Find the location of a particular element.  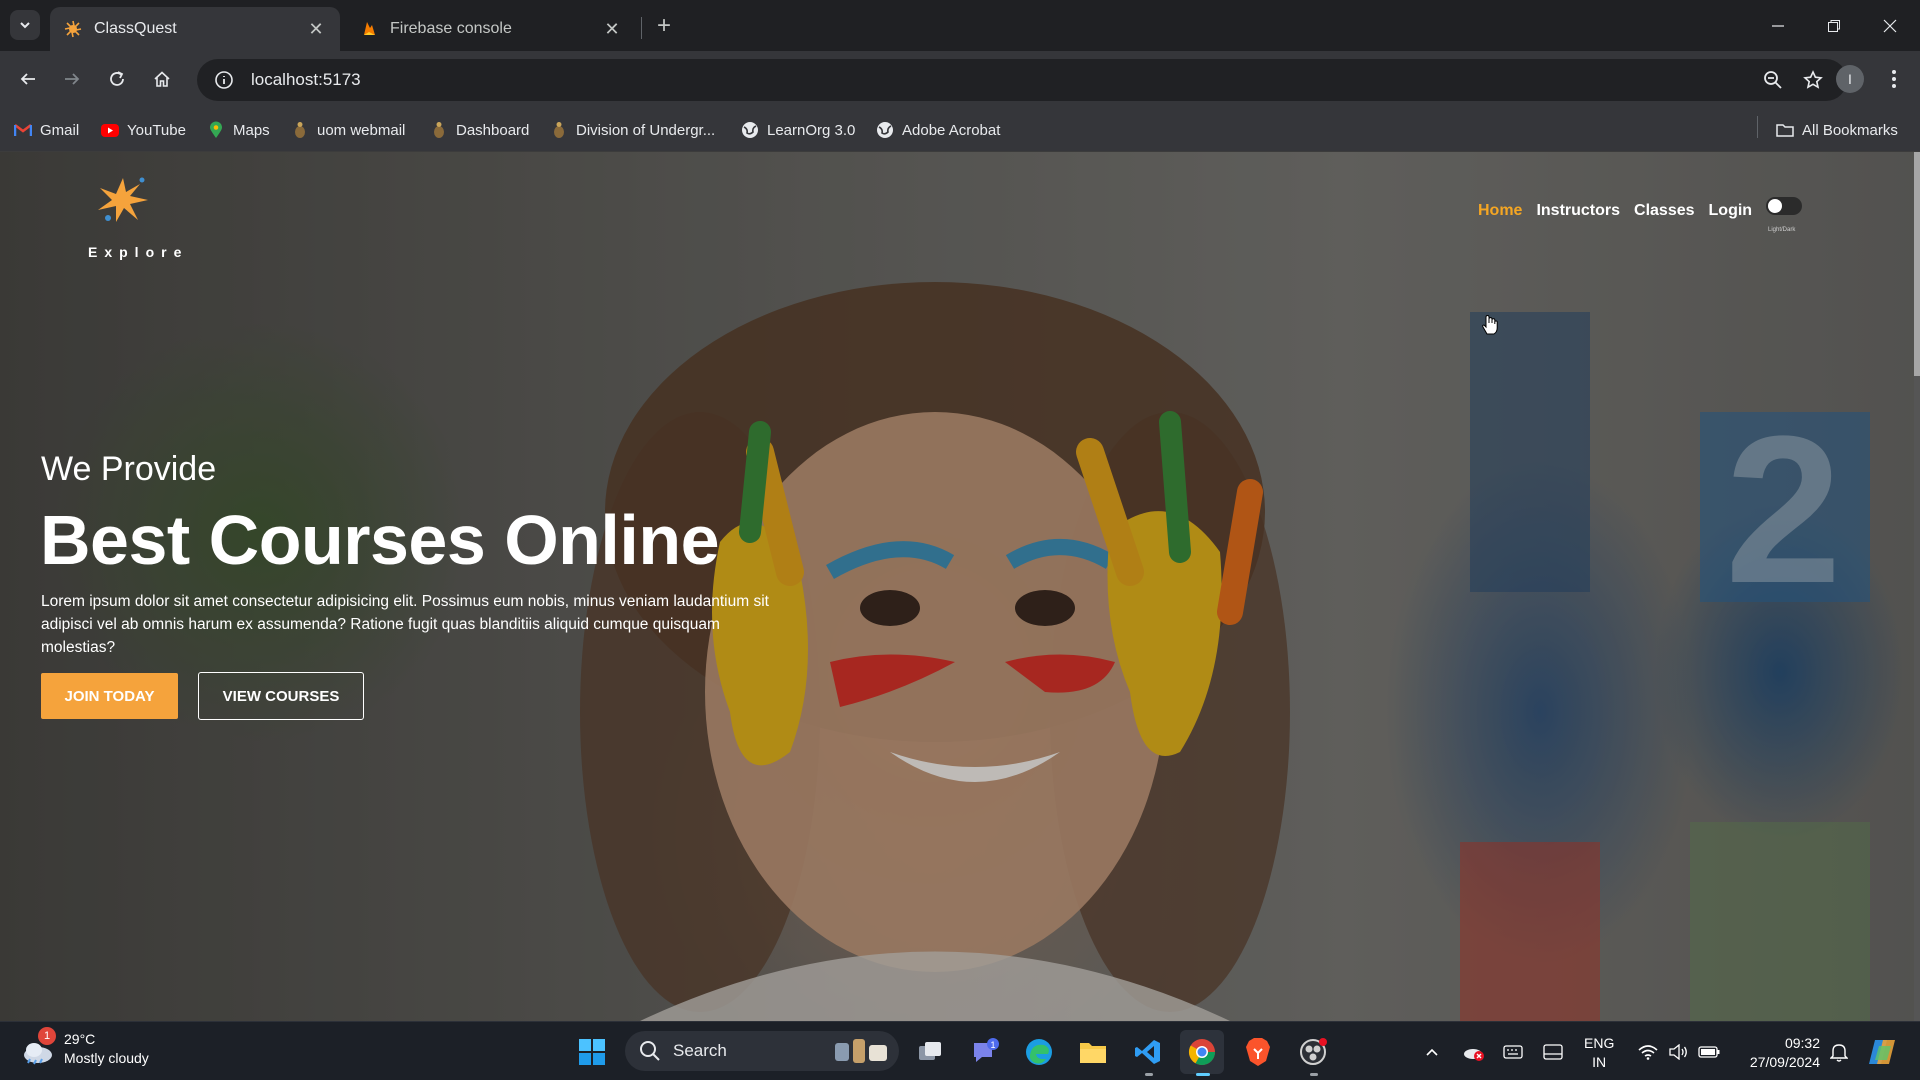

forward-button is located at coordinates (72, 79).